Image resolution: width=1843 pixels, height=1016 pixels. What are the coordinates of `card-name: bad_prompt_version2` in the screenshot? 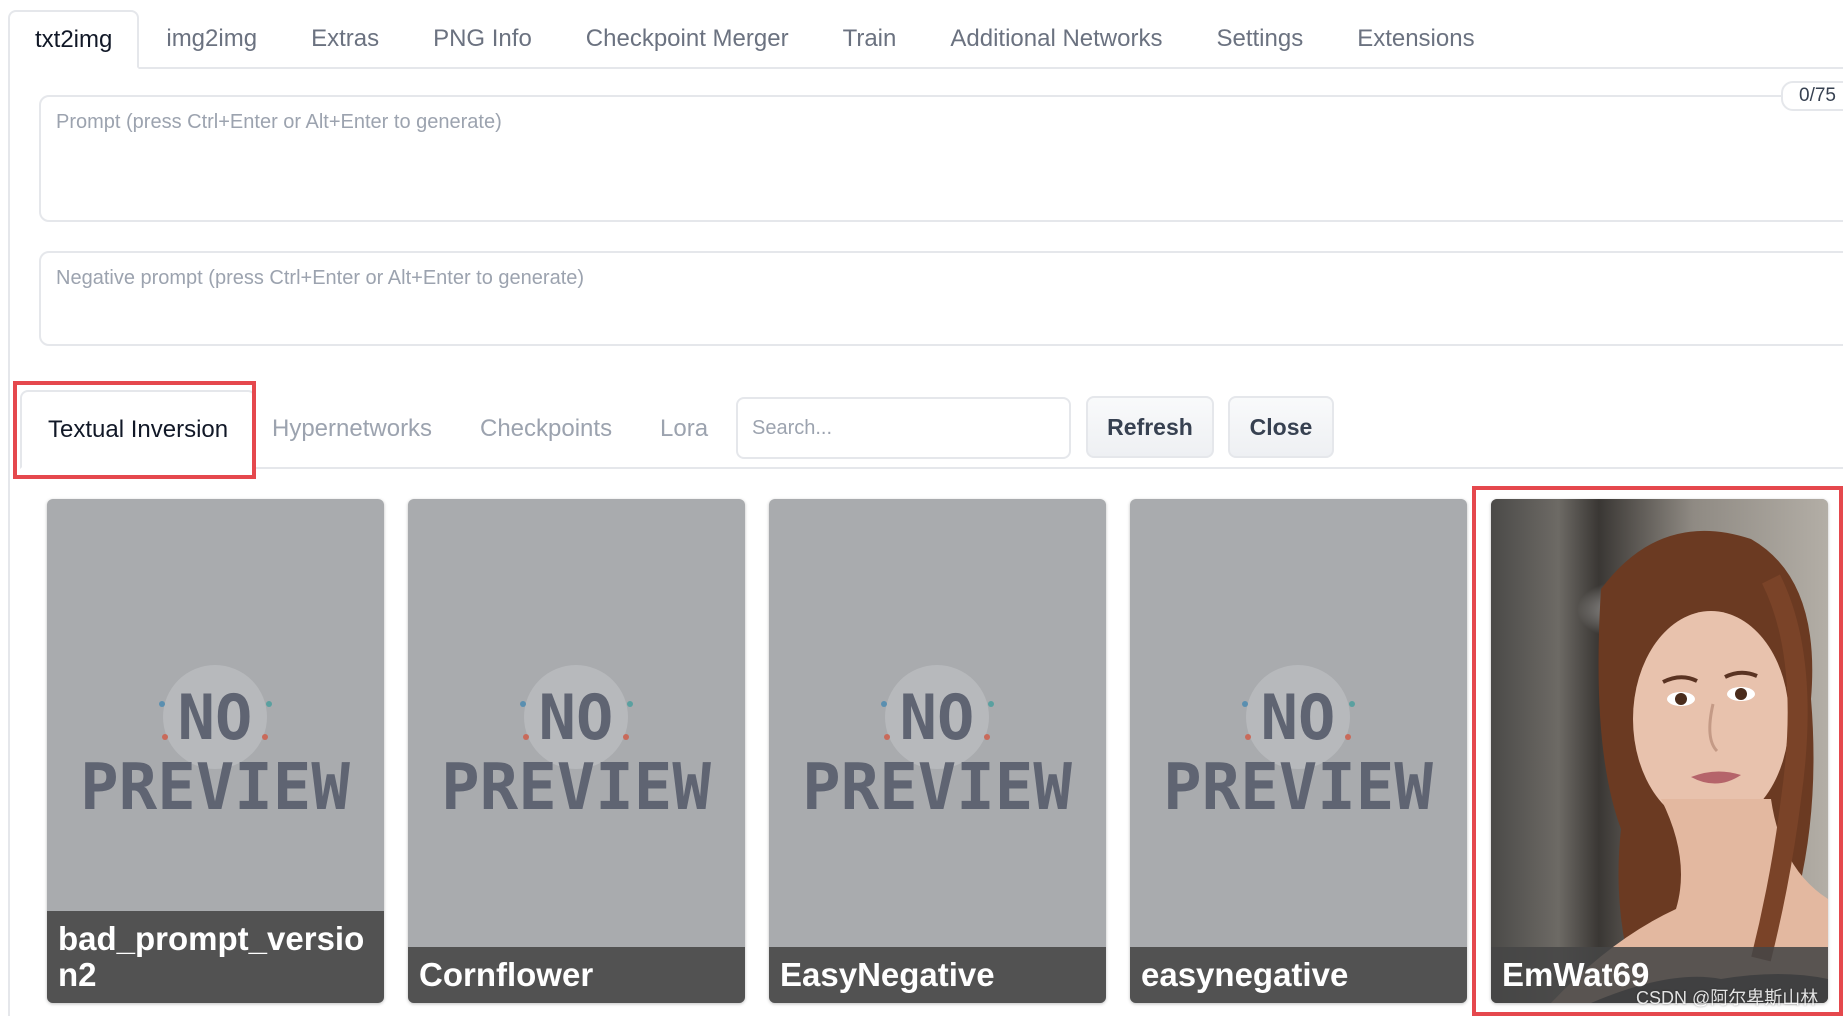 It's located at (211, 956).